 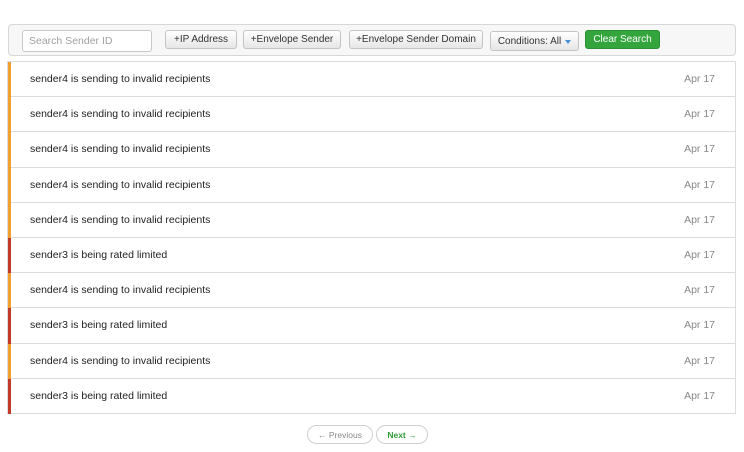 What do you see at coordinates (340, 434) in the screenshot?
I see `previous-page-button: ← Previous` at bounding box center [340, 434].